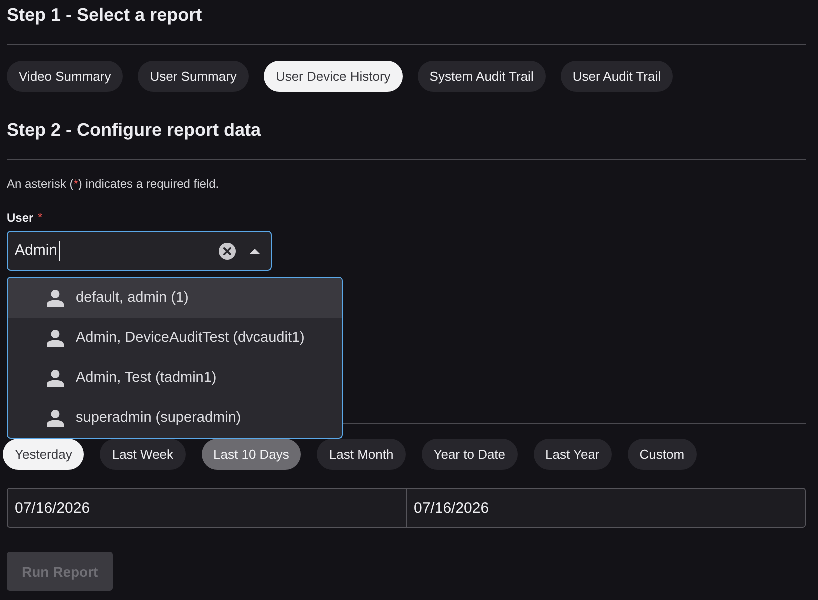 The image size is (818, 600). Describe the element at coordinates (662, 454) in the screenshot. I see `date-range-chip: Custom` at that location.